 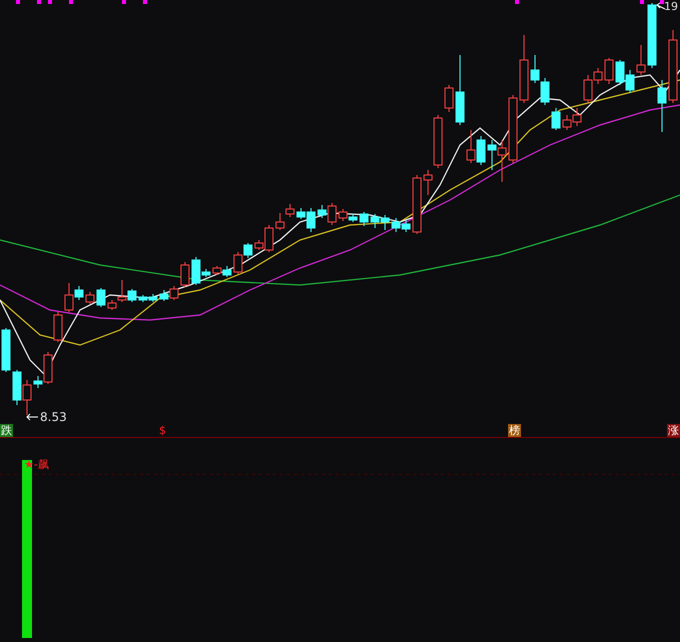 I want to click on signal-marker: 跌, so click(x=6, y=430).